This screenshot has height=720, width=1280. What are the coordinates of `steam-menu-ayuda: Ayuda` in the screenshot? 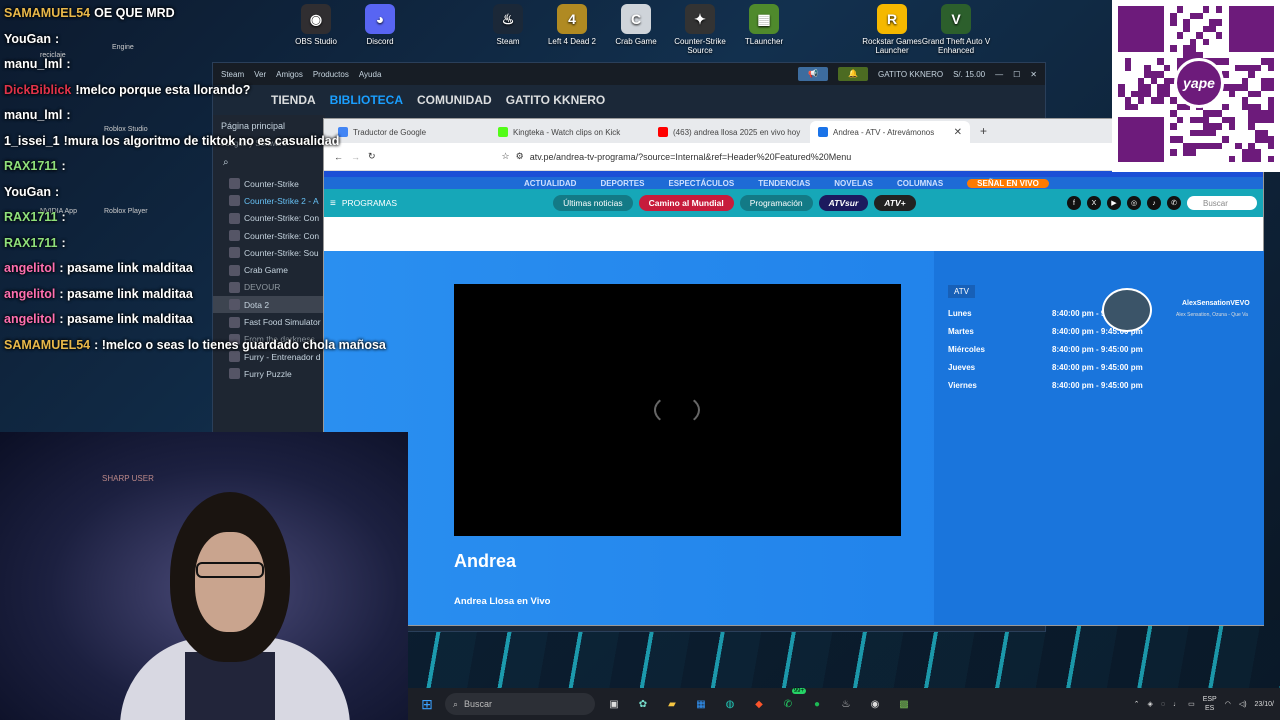 It's located at (370, 74).